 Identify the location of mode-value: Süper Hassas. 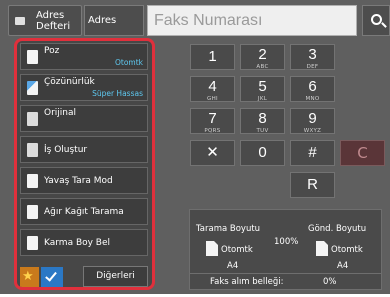
(117, 93).